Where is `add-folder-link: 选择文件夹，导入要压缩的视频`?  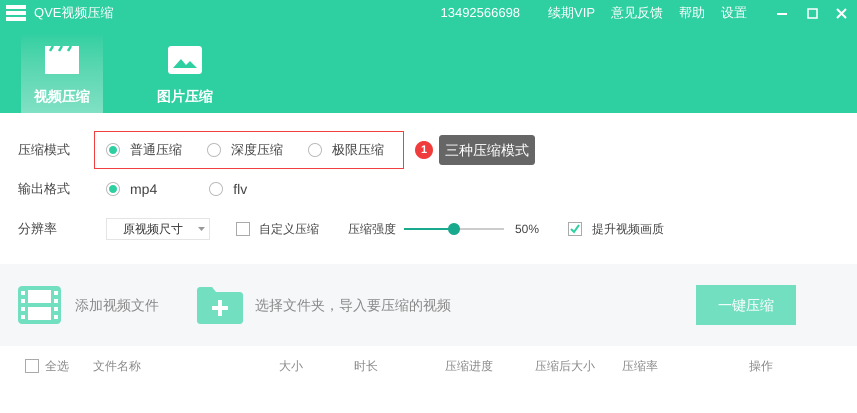 add-folder-link: 选择文件夹，导入要压缩的视频 is located at coordinates (353, 305).